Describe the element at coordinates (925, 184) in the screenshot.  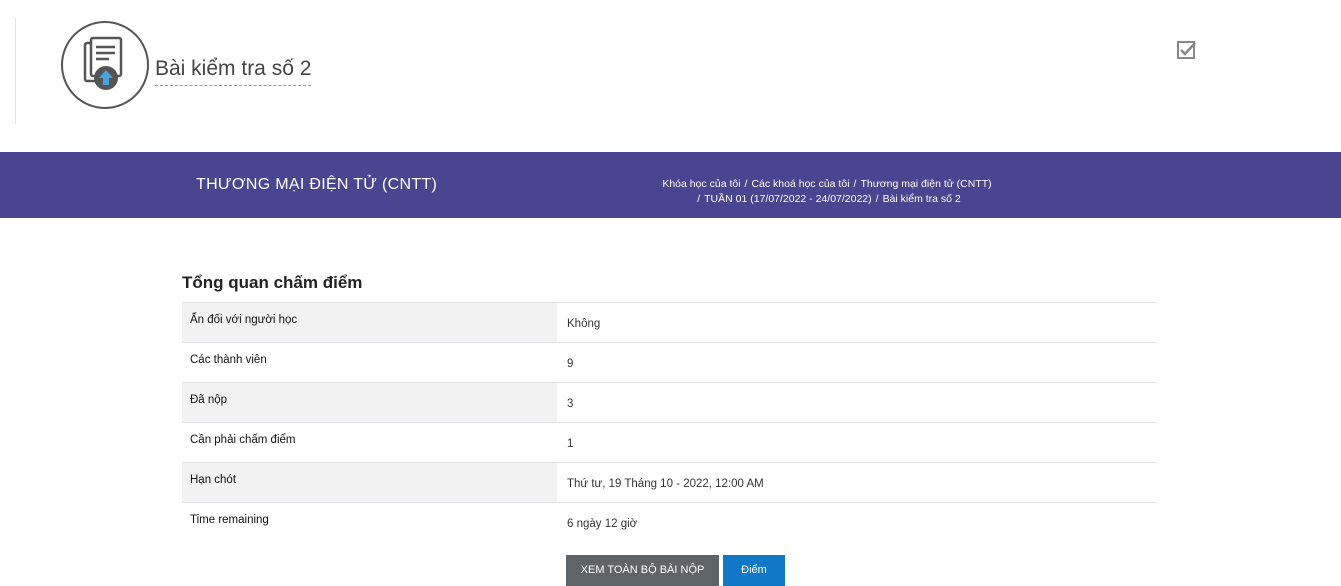
I see `breadcrumb-item: Thương mại điện tử (CNTT)` at that location.